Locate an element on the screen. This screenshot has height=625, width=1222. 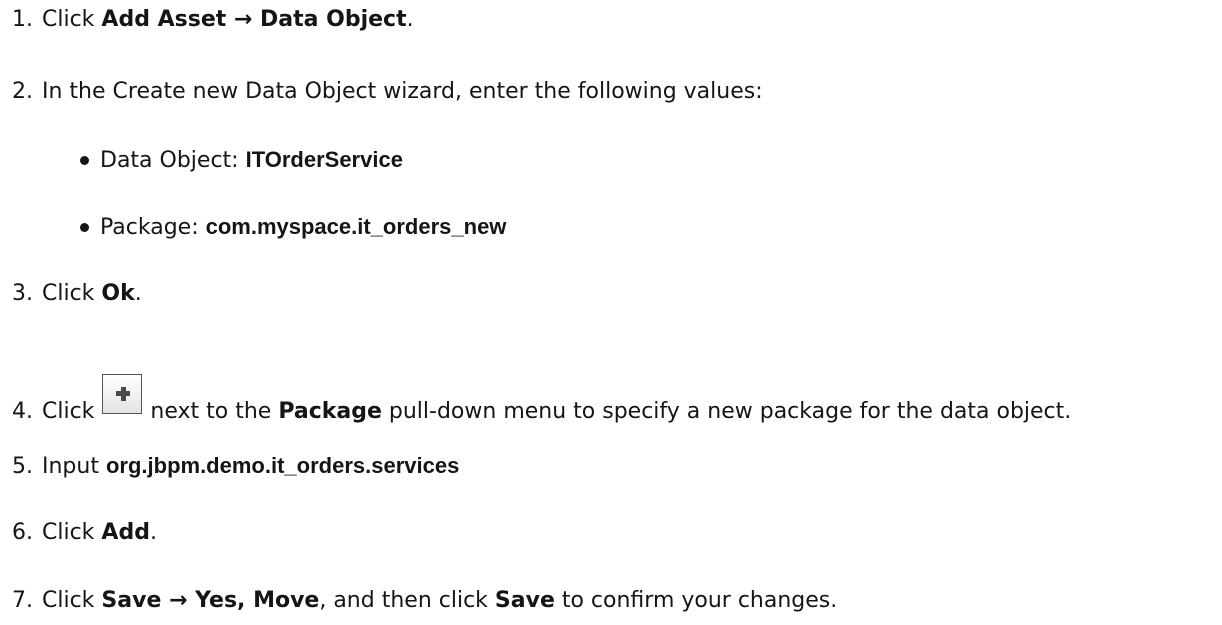
input-value: org.jbpm.demo.it_orders.services is located at coordinates (282, 465).